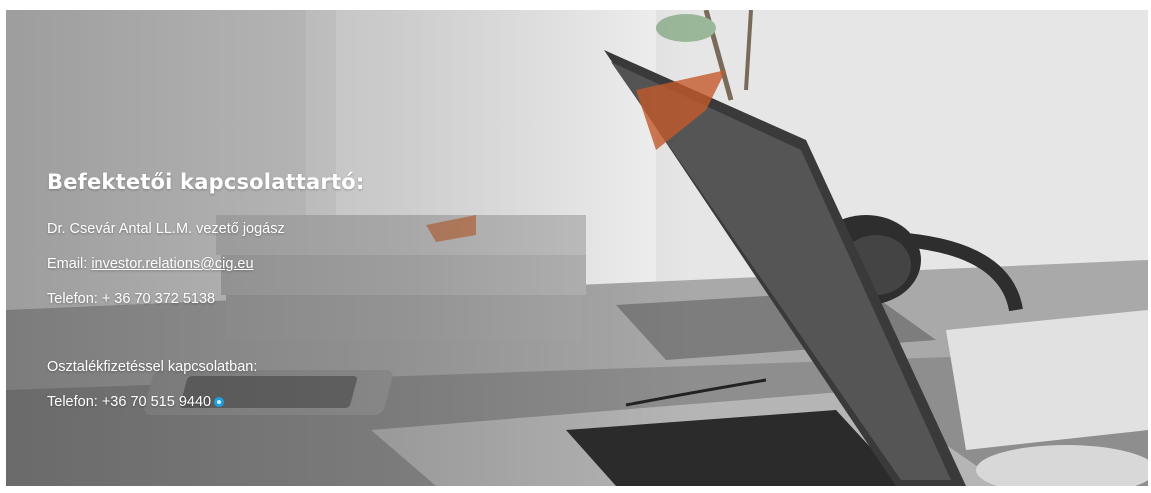  I want to click on skype-call-icon, so click(219, 402).